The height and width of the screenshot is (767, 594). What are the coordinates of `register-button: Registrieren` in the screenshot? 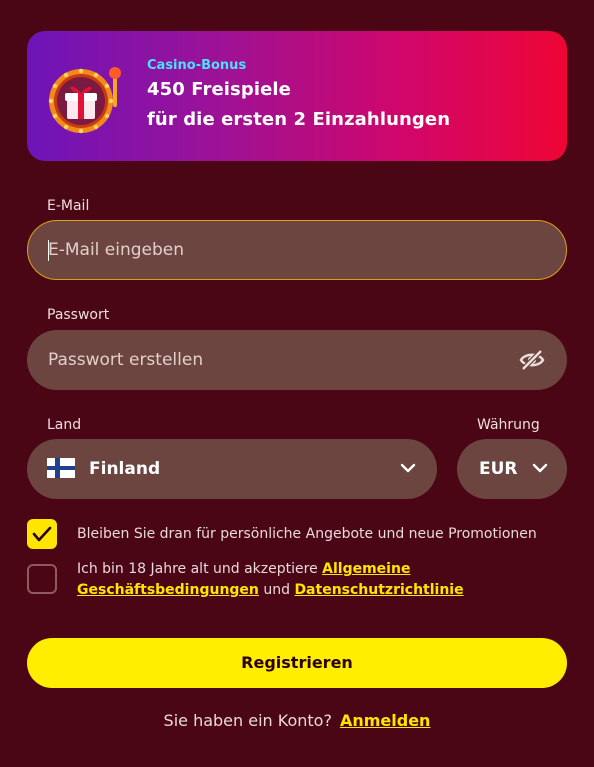 It's located at (297, 663).